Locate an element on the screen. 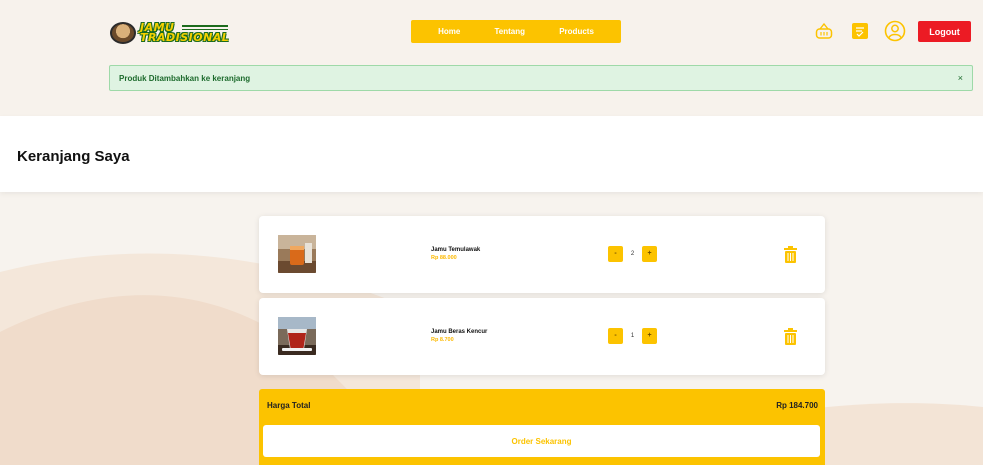  logo-face-icon is located at coordinates (123, 33).